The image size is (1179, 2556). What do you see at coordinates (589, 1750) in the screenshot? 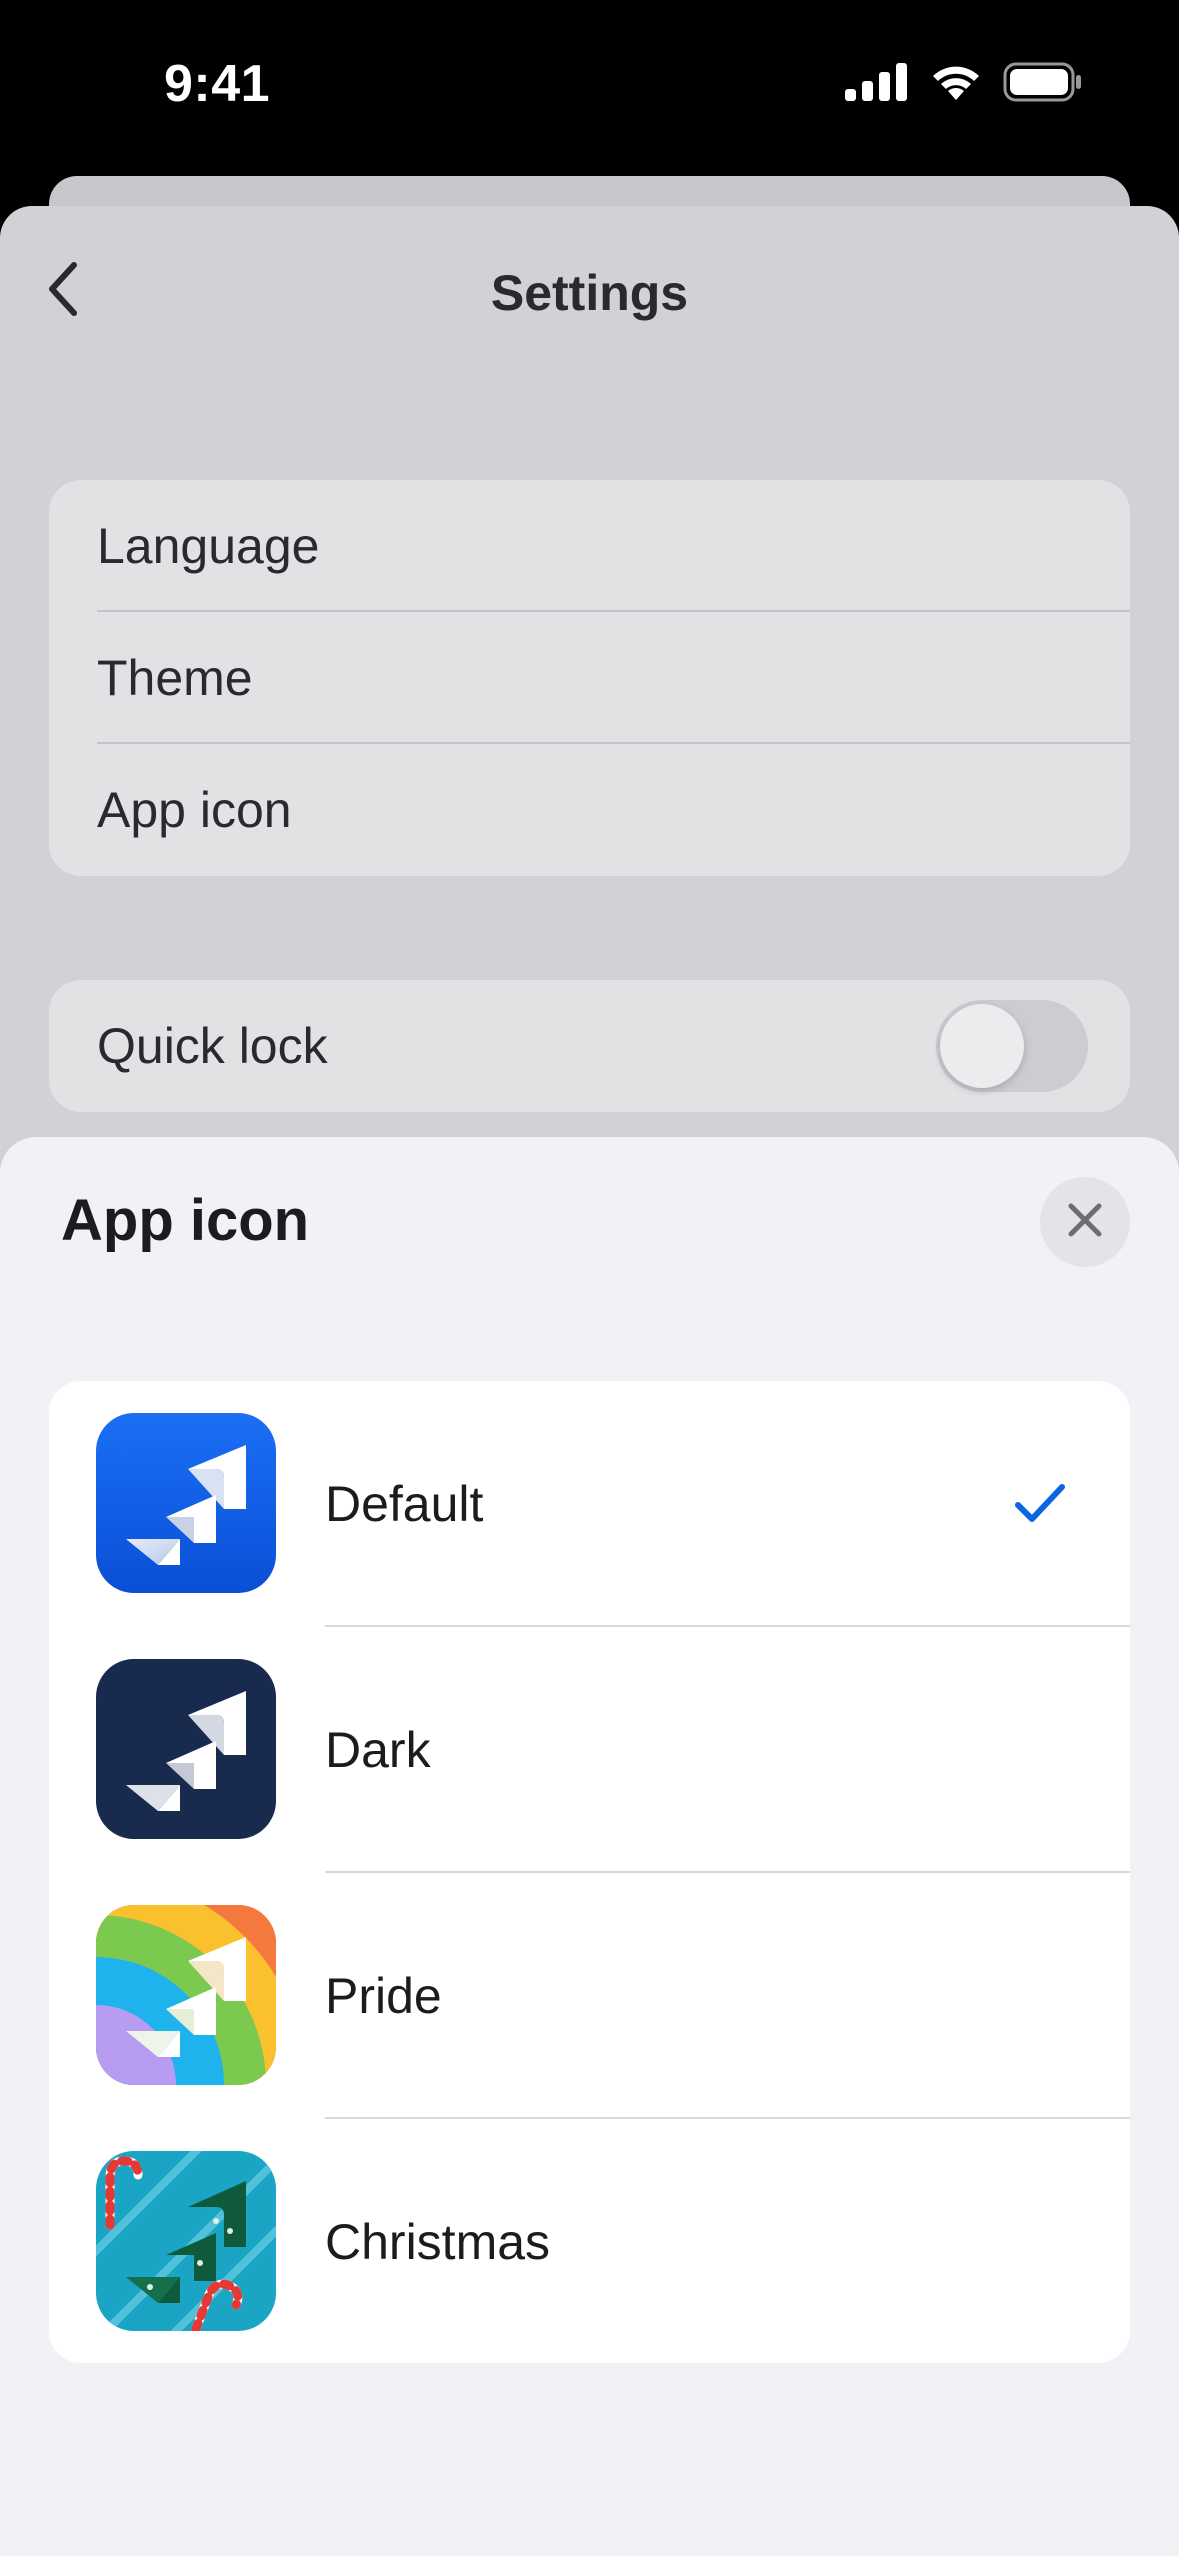
I see `app-icon-option-dark: Dark` at bounding box center [589, 1750].